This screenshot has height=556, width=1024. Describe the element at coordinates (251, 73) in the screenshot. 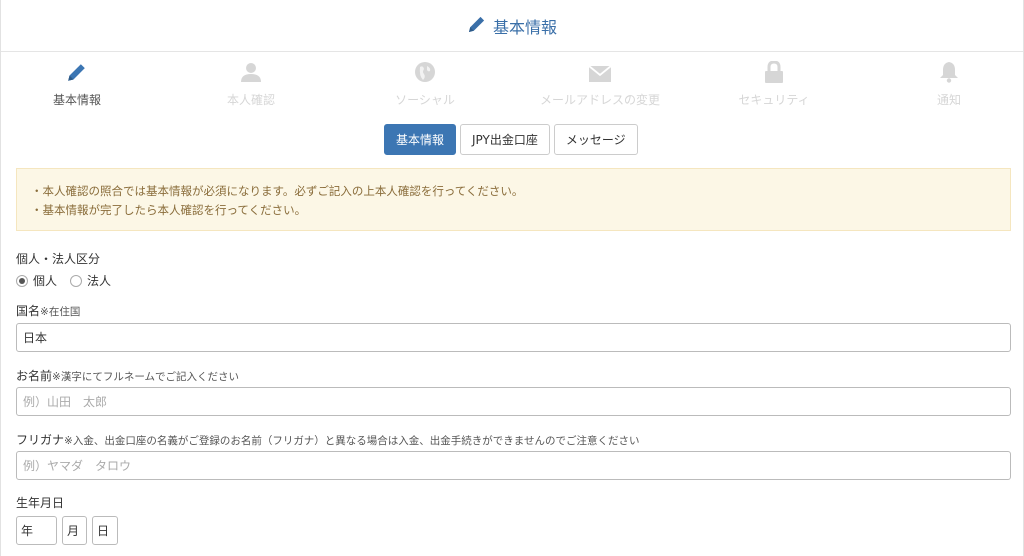

I see `user-icon` at that location.